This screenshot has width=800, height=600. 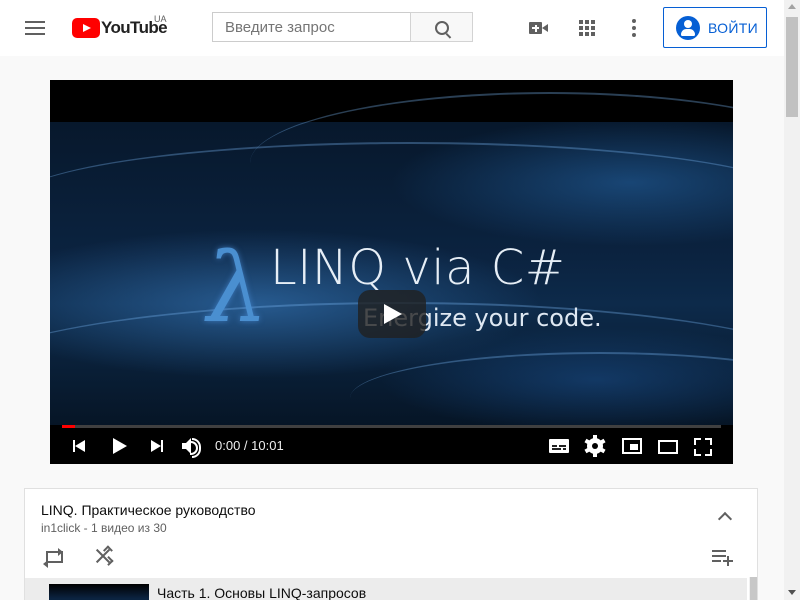 What do you see at coordinates (725, 517) in the screenshot?
I see `collapse-icon` at bounding box center [725, 517].